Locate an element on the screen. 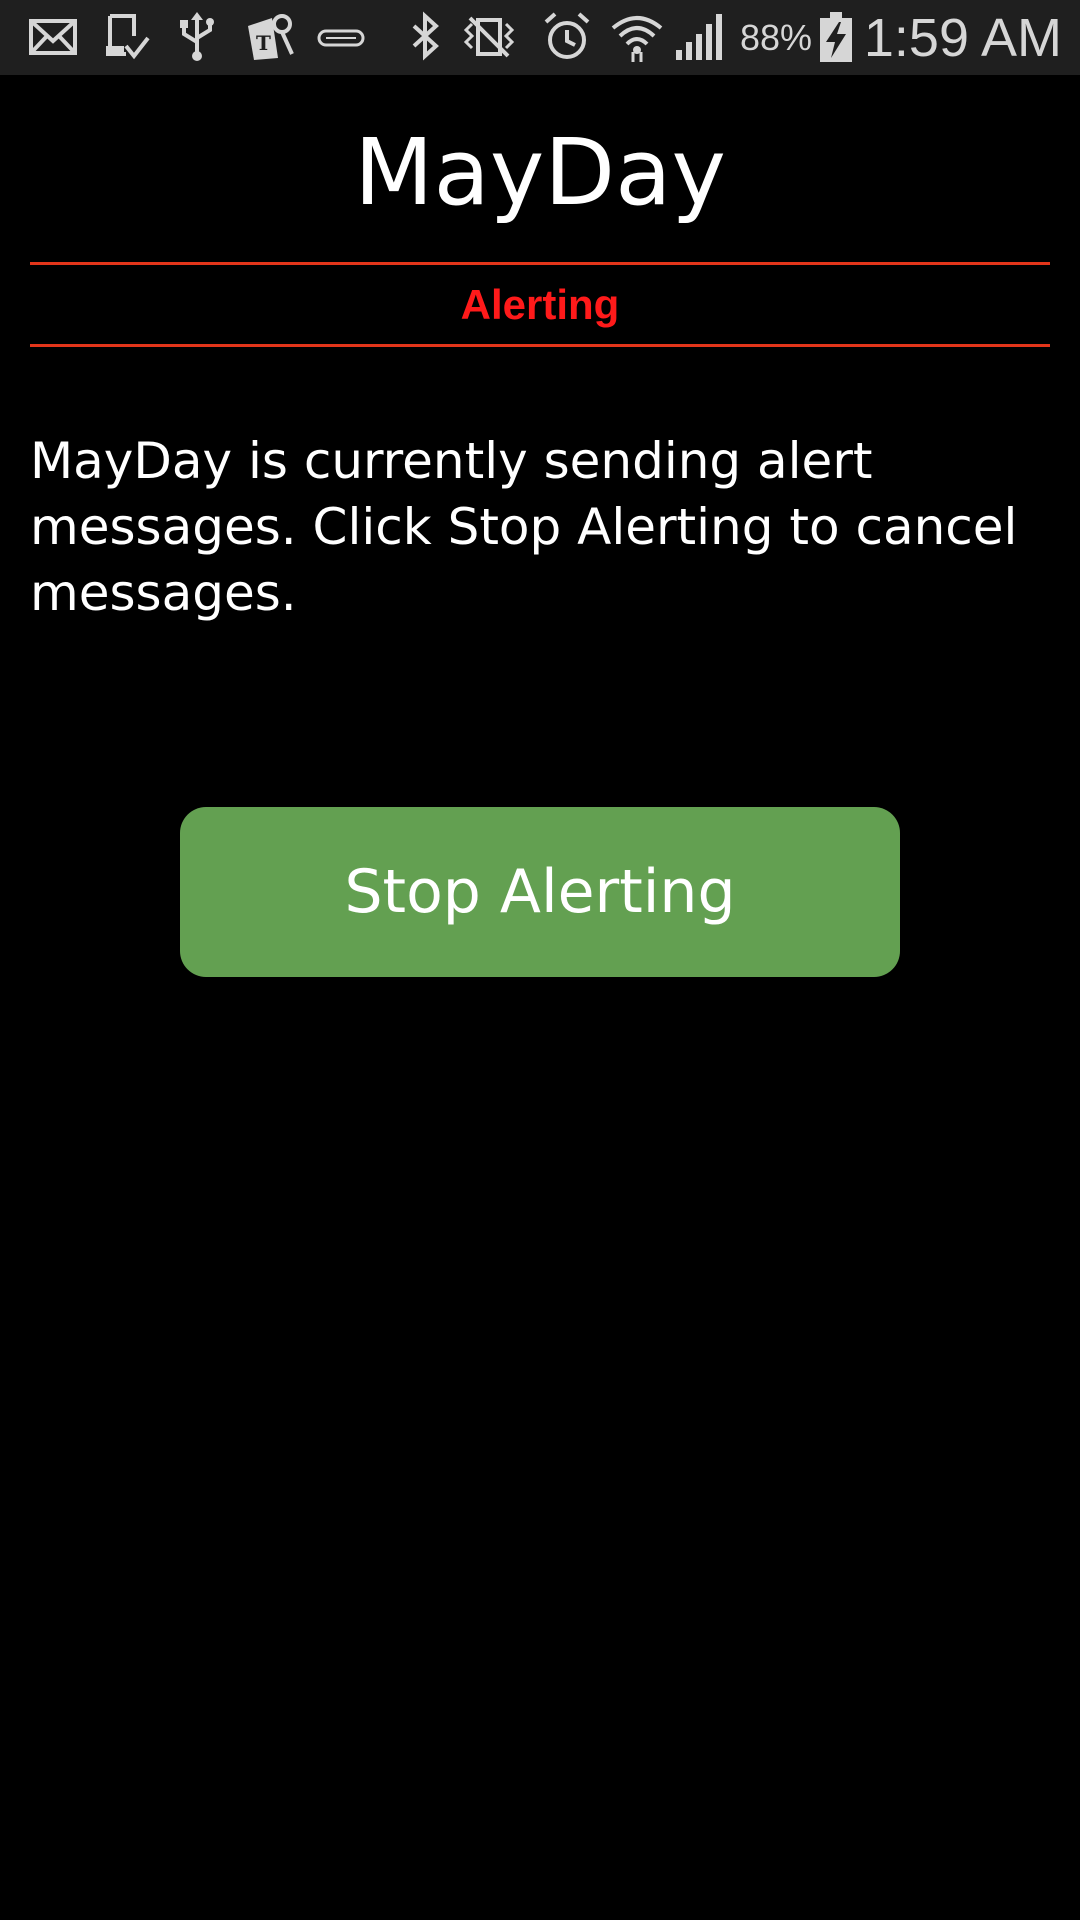  download-complete-icon is located at coordinates (125, 37).